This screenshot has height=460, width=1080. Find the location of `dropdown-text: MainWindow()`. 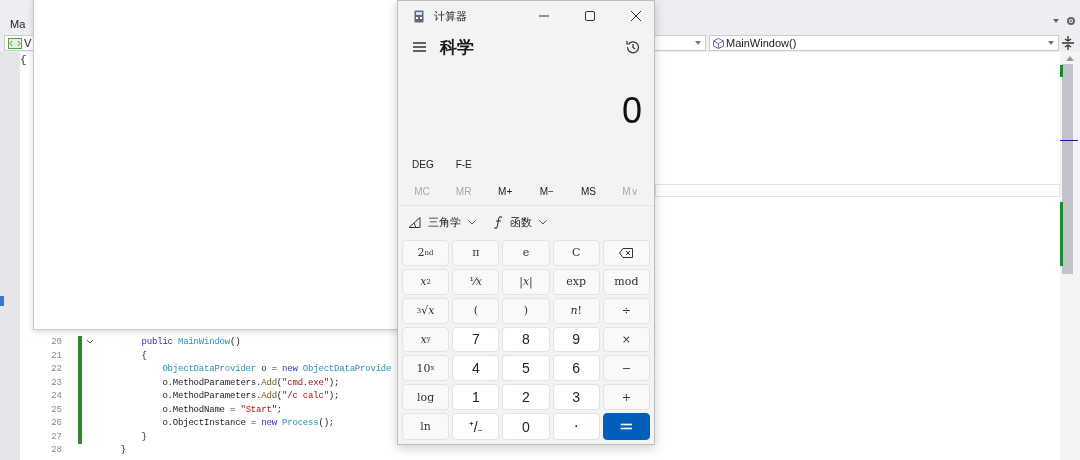

dropdown-text: MainWindow() is located at coordinates (761, 43).